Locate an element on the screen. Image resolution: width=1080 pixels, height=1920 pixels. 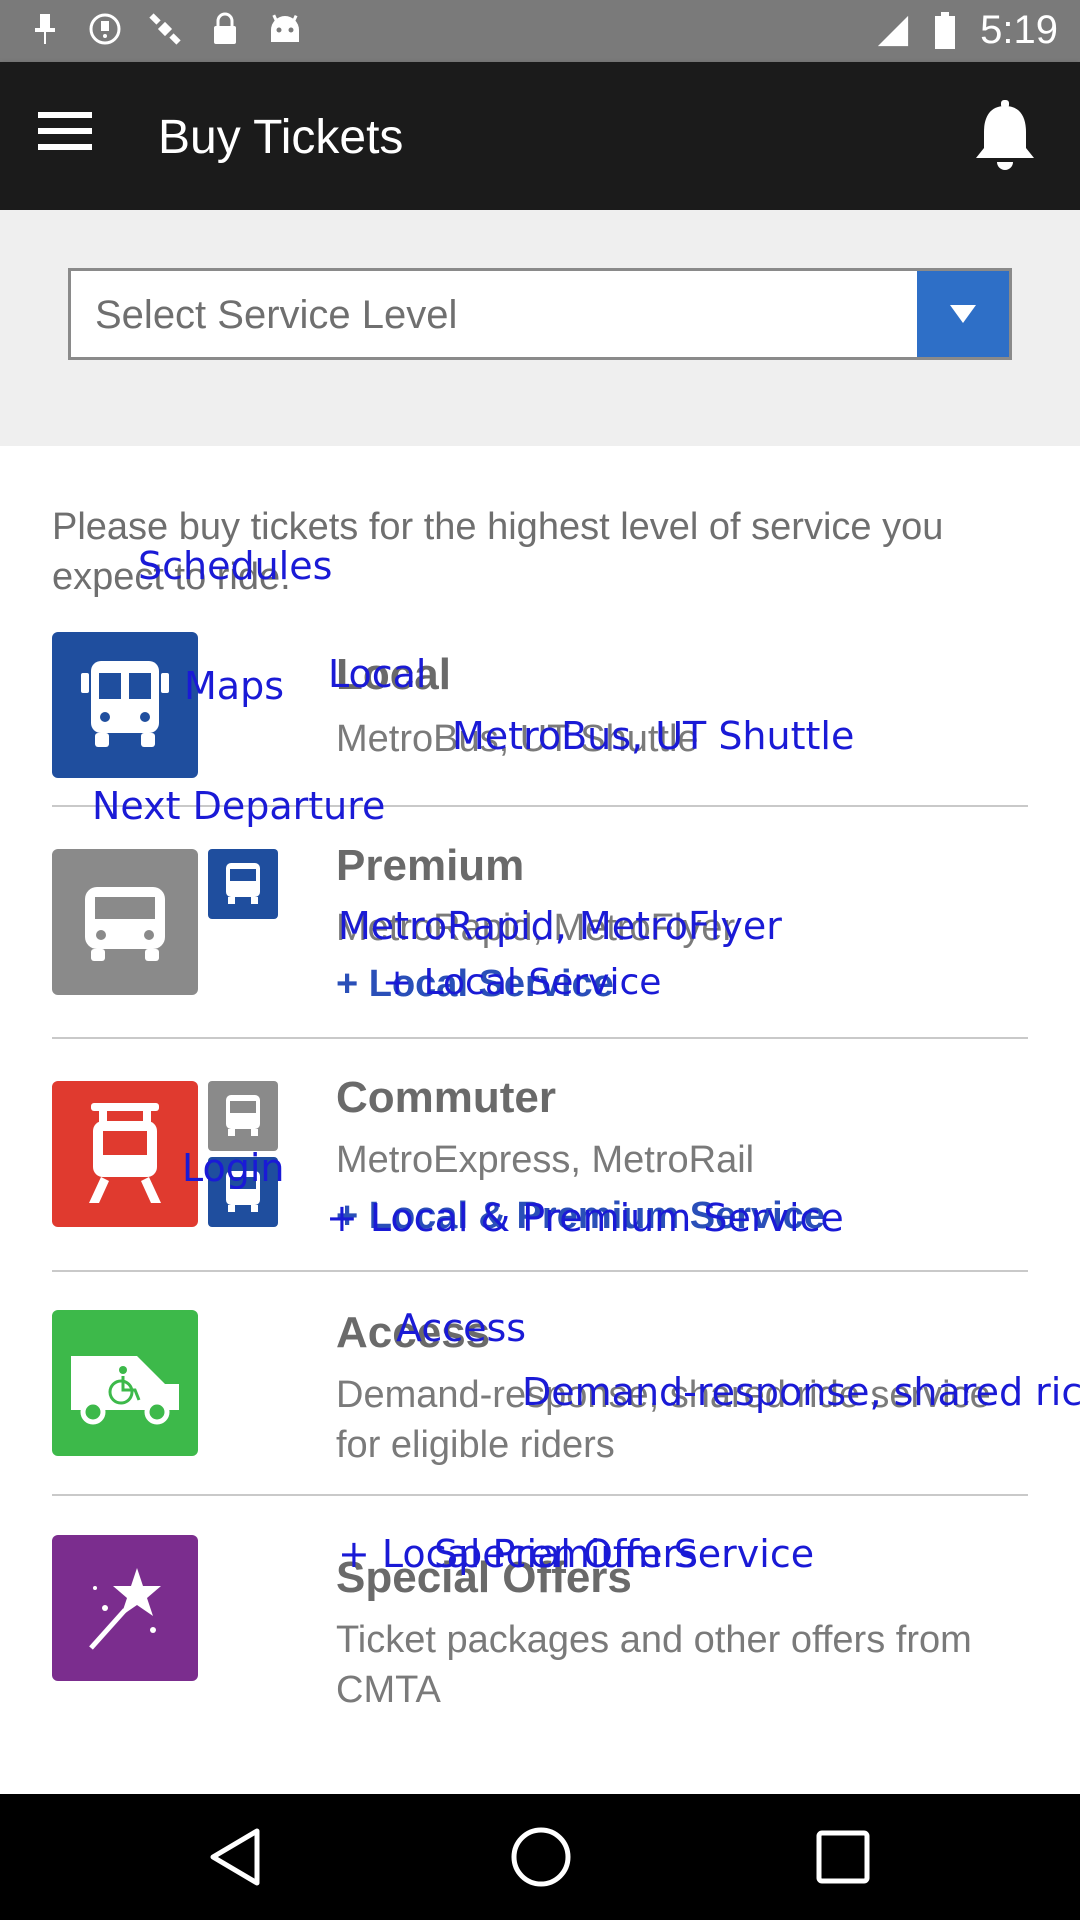
train-icon is located at coordinates (125, 1154).